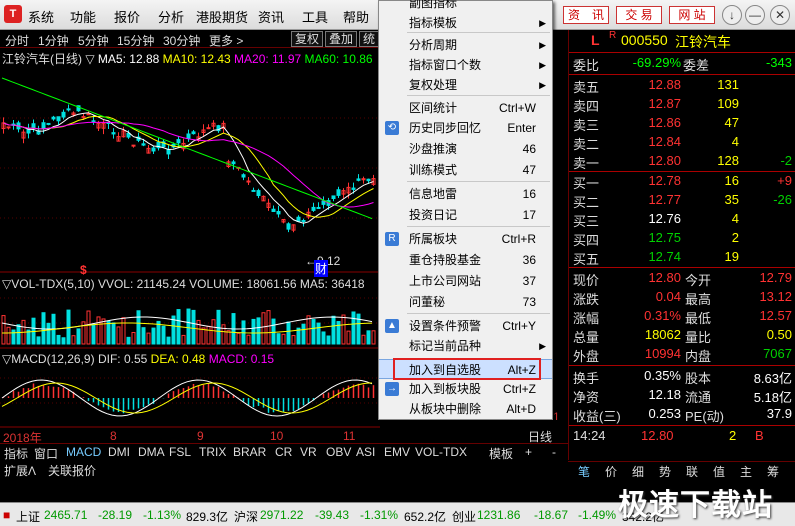 The height and width of the screenshot is (526, 795). I want to click on menu-item-8: 训练模式 47, so click(465, 170).